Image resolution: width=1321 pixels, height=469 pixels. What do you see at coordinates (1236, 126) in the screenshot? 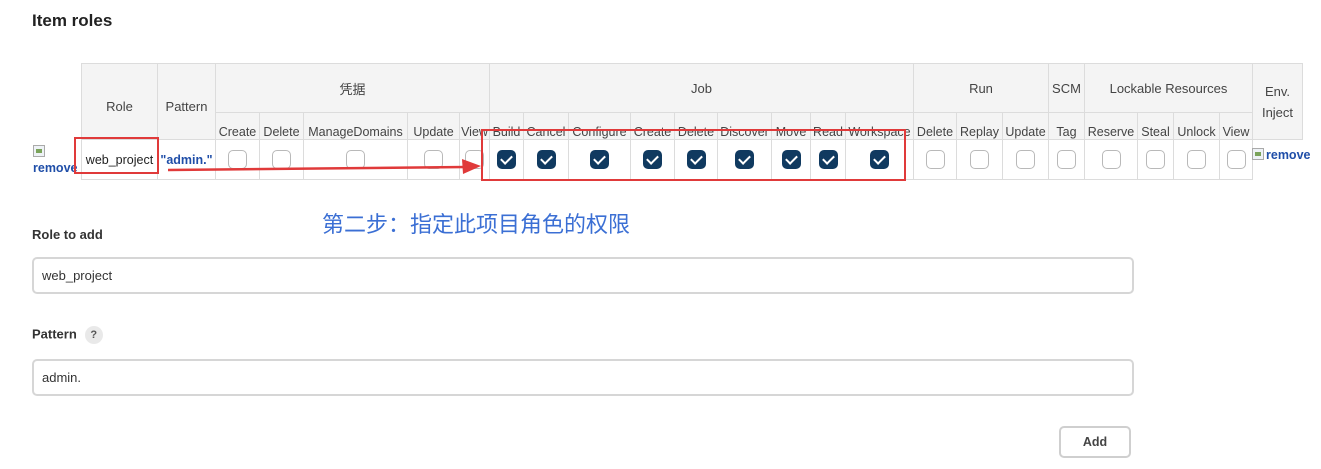
I see `perm-lockable-view: View` at bounding box center [1236, 126].